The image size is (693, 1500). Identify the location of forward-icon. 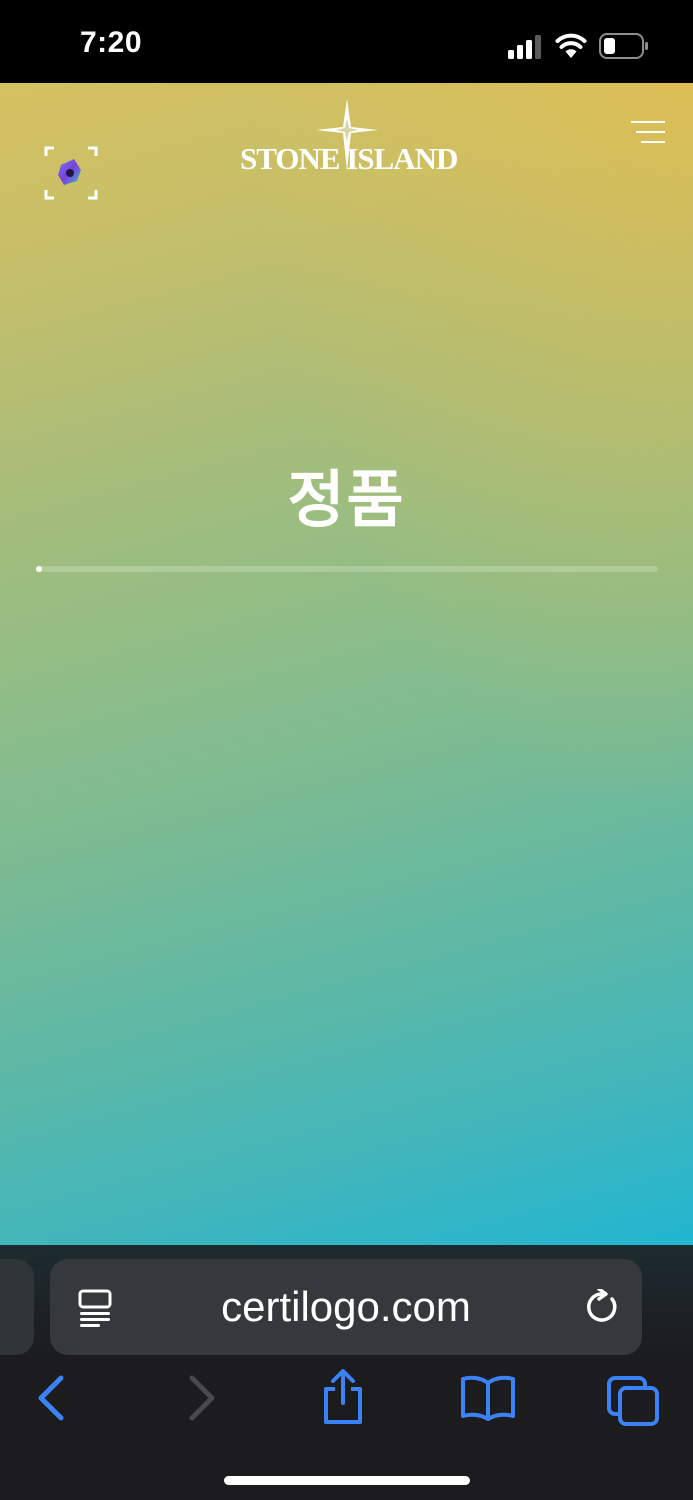
(202, 1398).